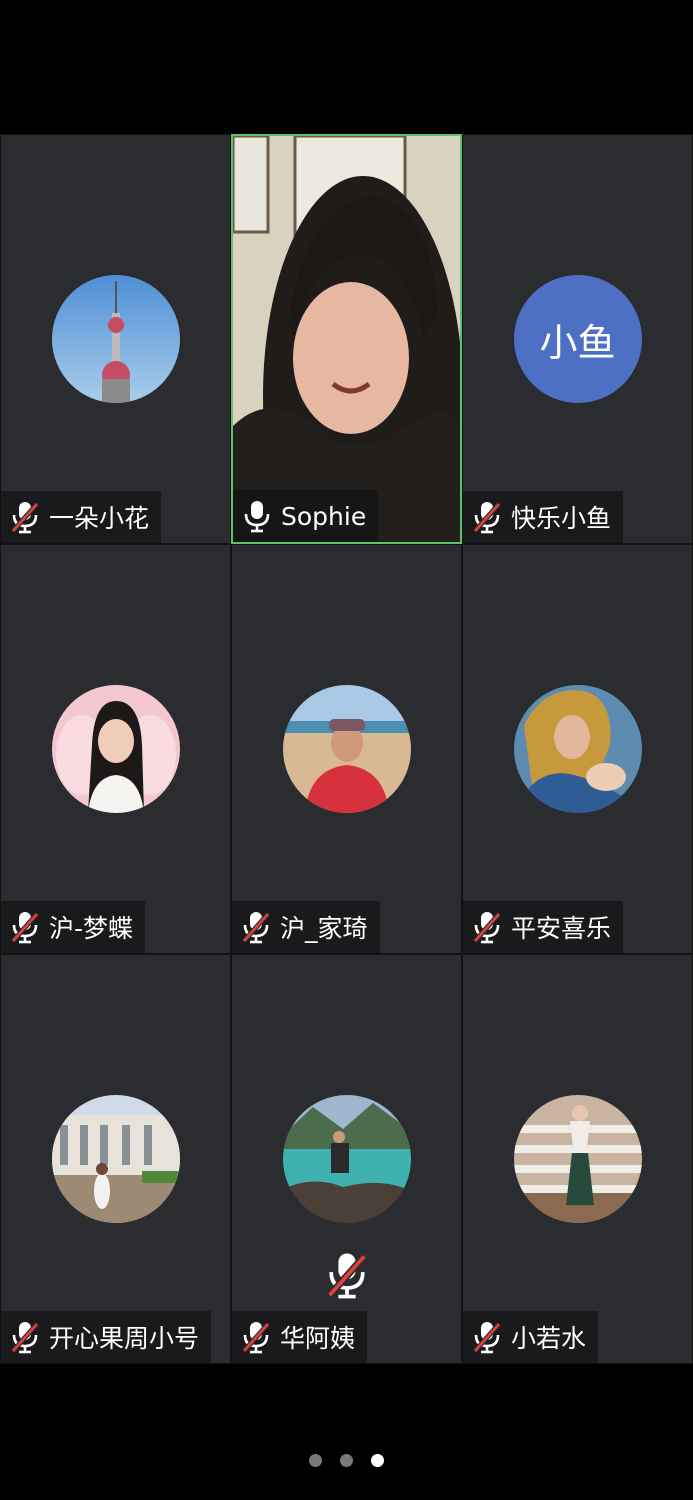 The width and height of the screenshot is (693, 1500). I want to click on participant-tile: 开心果周小号, so click(115, 1159).